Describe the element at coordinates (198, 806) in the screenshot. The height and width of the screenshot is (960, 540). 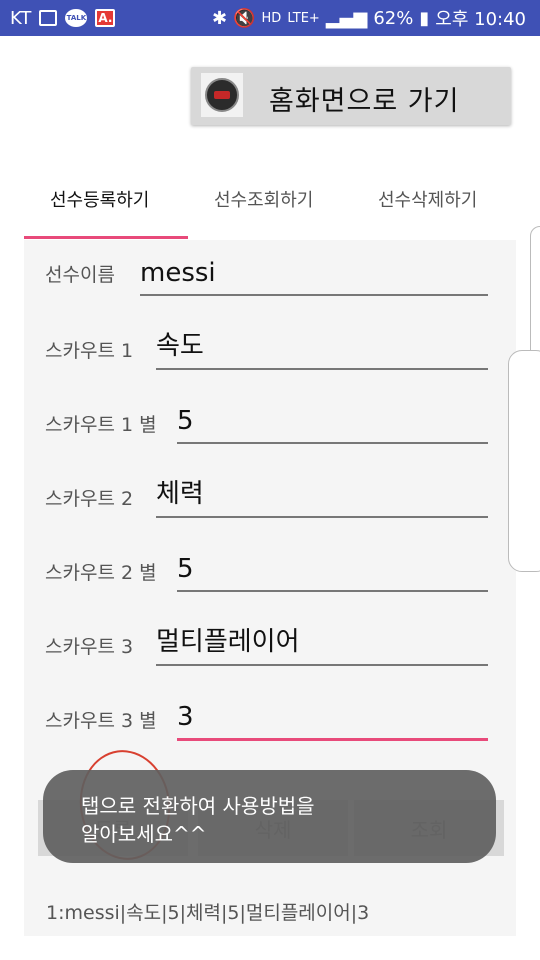
I see `toast-line-1: 탭으로 전환하여 사용방법을` at that location.